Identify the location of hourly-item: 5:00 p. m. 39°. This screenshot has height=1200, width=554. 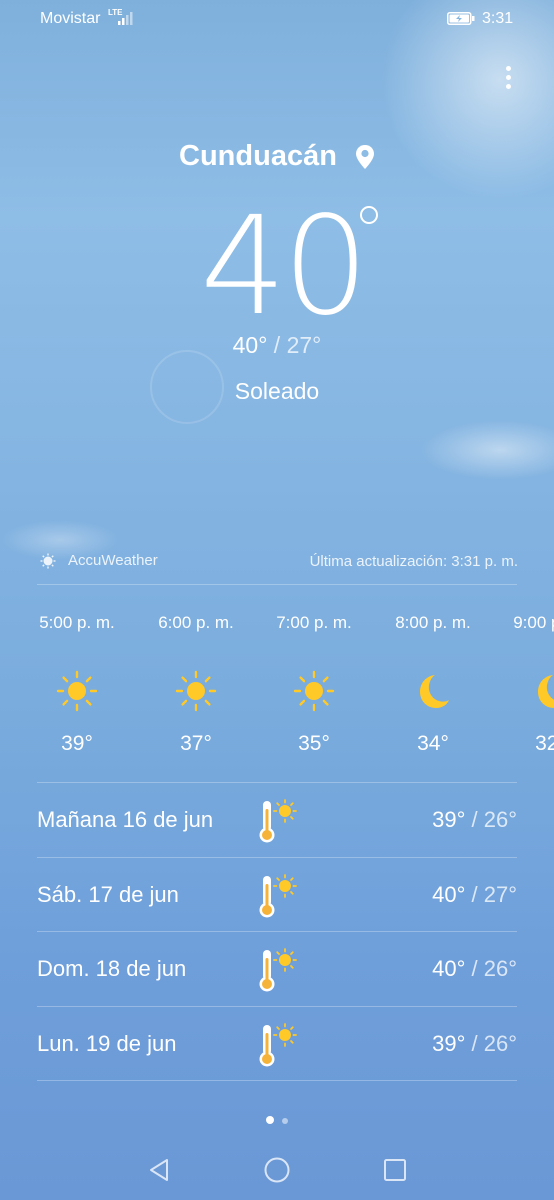
(77, 683).